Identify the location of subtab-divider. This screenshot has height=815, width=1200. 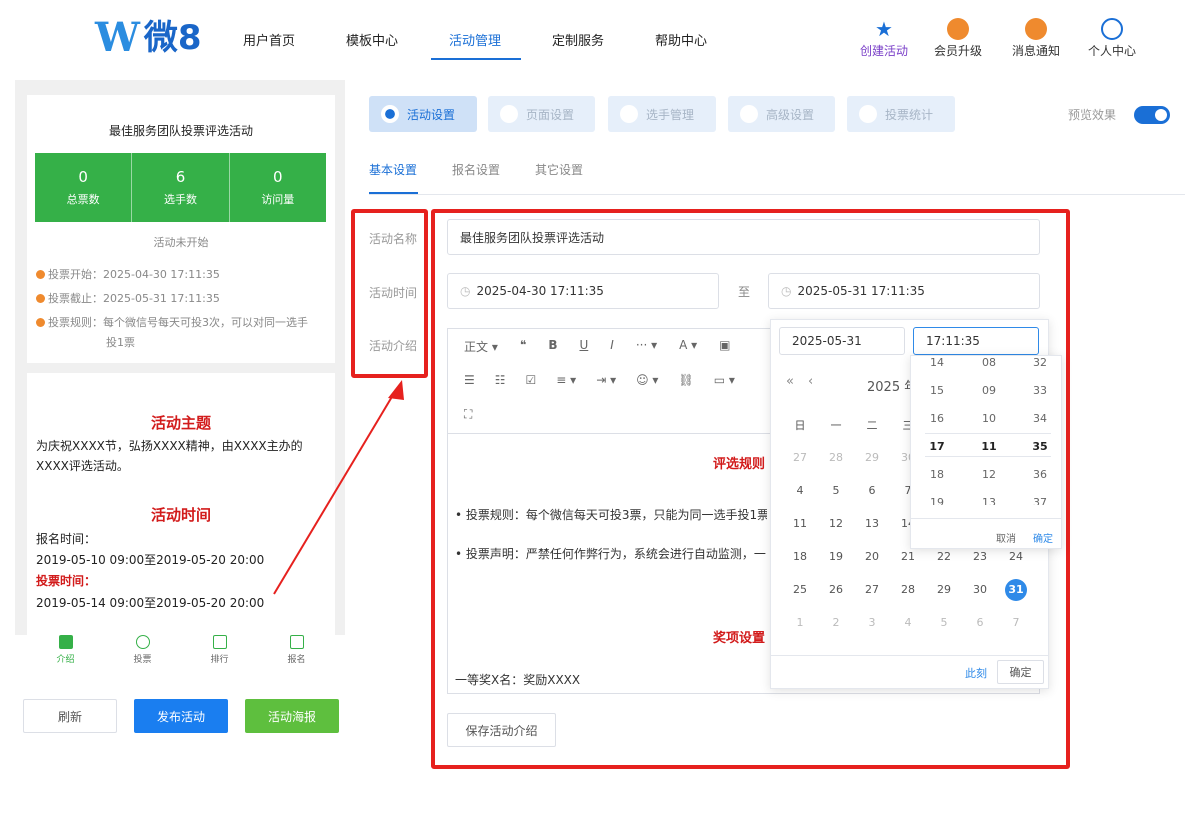
(777, 194).